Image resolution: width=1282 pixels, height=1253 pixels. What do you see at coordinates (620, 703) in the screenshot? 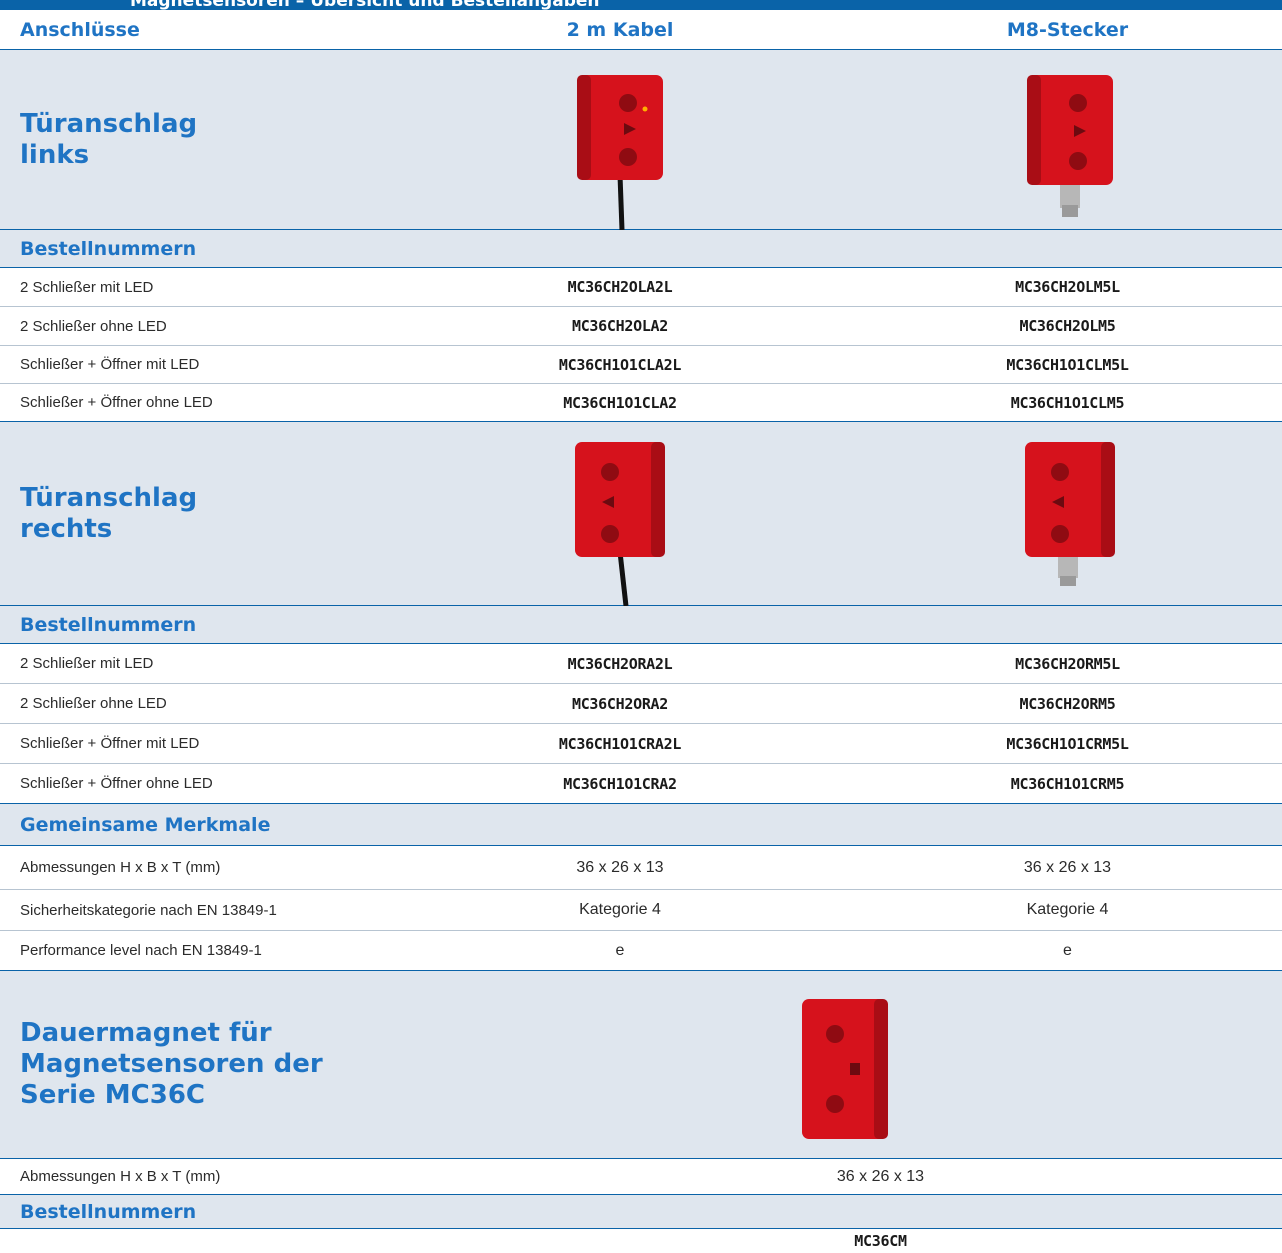
I see `order-code-cable: MC36CH2ORA2` at bounding box center [620, 703].